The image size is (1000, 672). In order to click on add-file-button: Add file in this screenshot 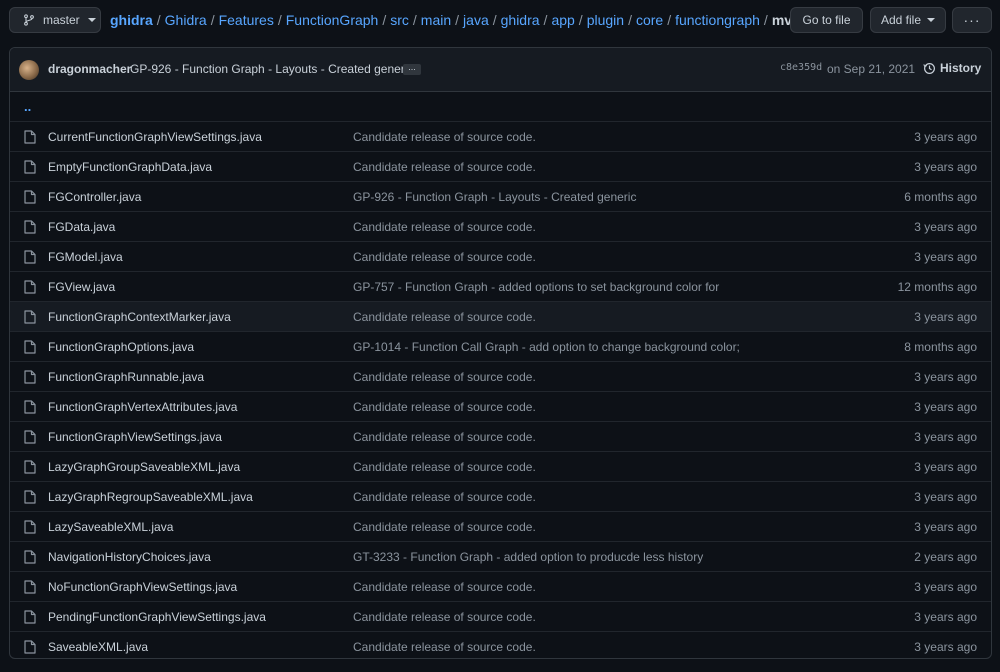, I will do `click(908, 20)`.